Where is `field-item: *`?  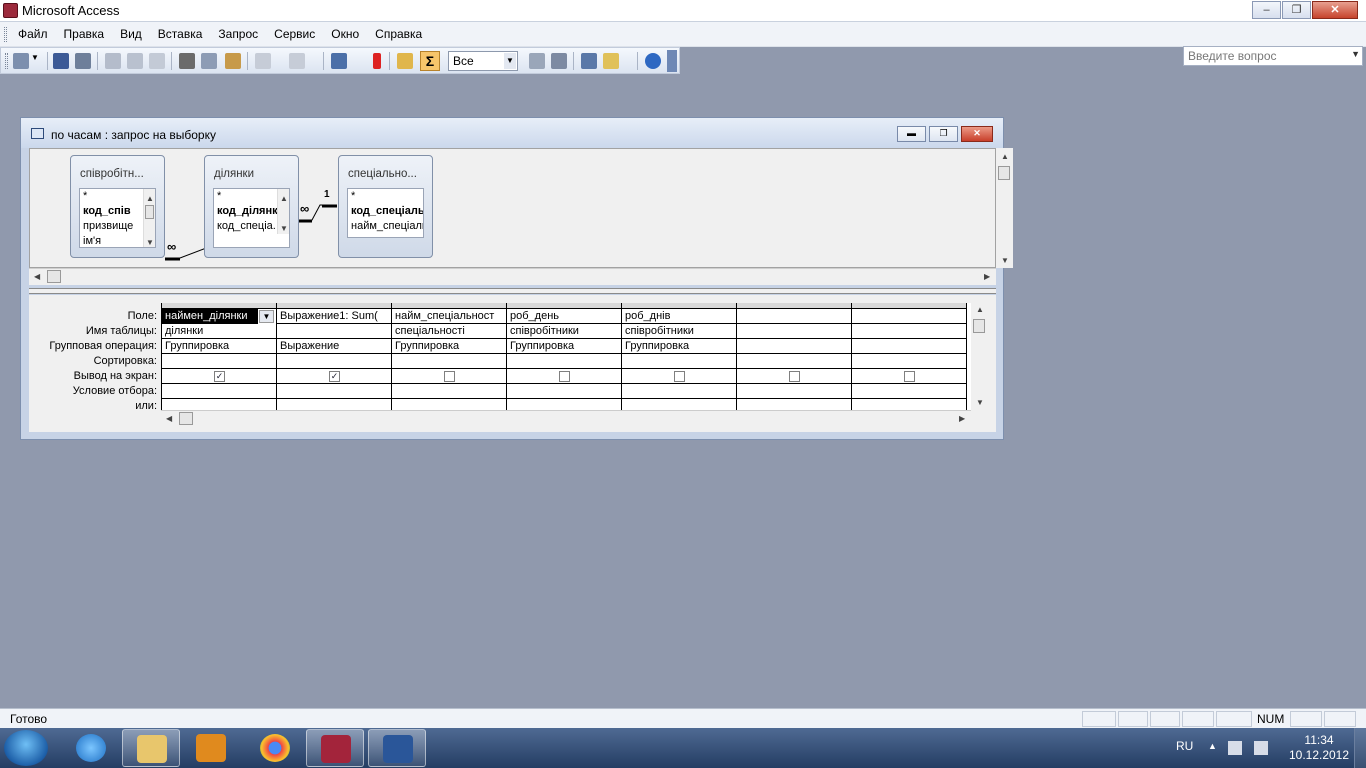
field-item: * is located at coordinates (387, 196).